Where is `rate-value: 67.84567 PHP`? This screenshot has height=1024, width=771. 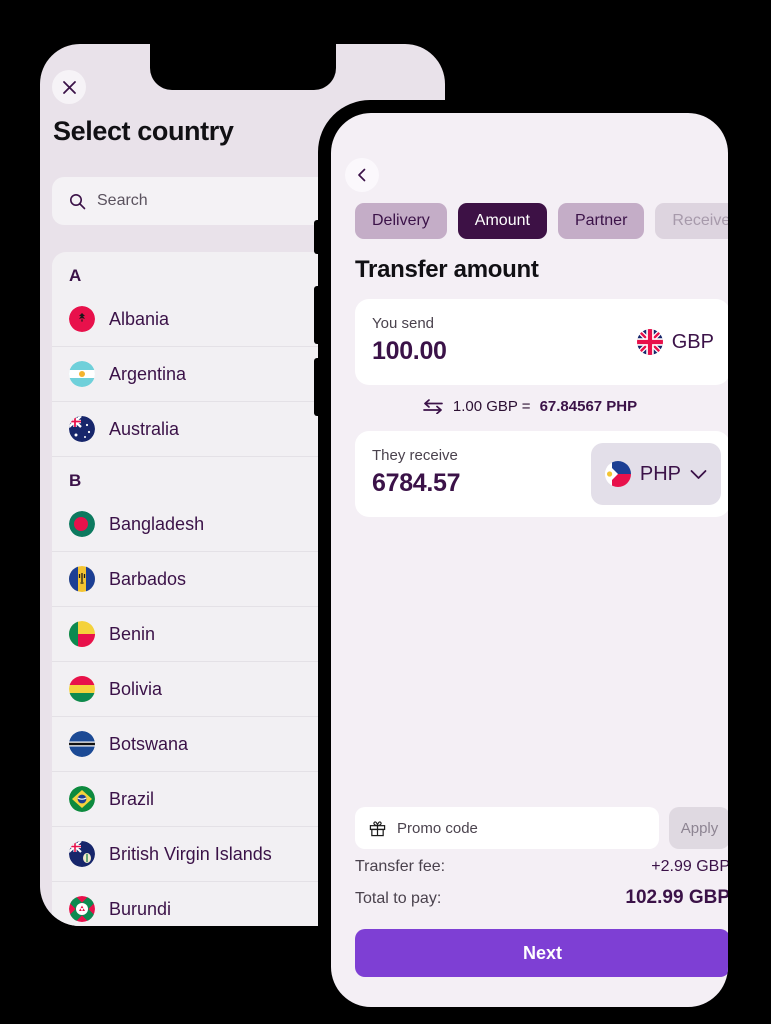
rate-value: 67.84567 PHP is located at coordinates (588, 406).